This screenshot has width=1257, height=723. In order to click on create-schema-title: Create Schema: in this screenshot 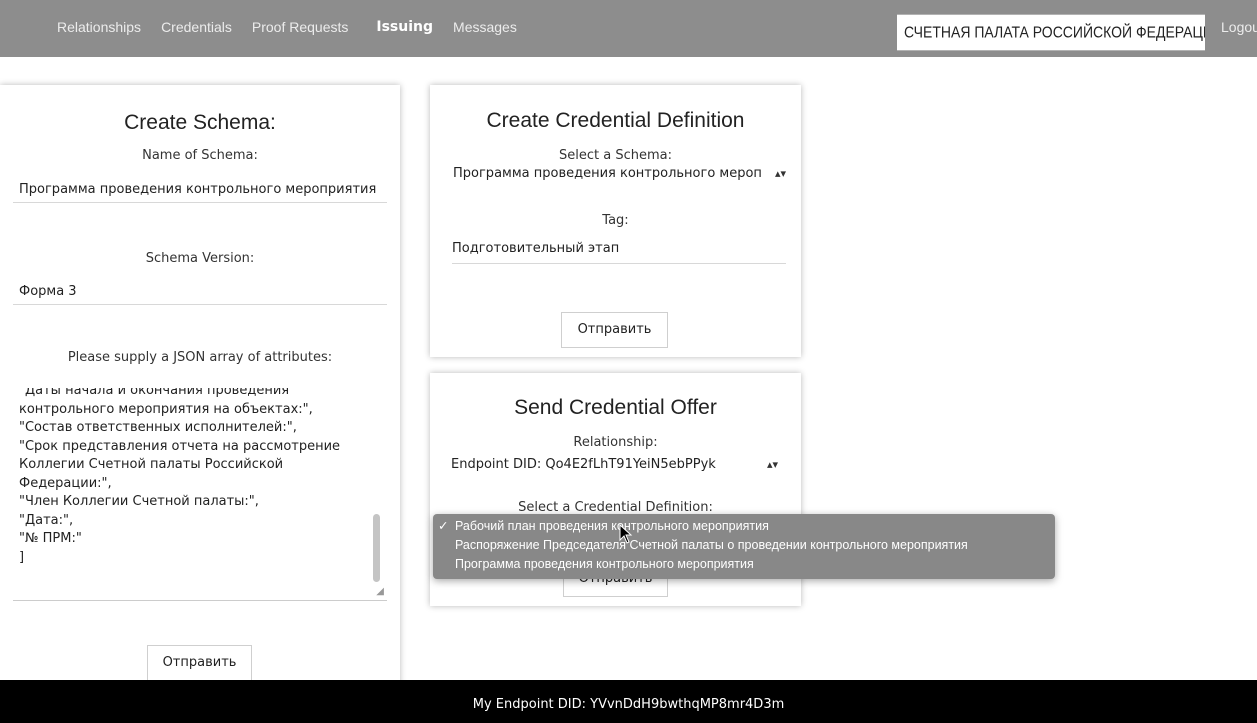, I will do `click(200, 122)`.